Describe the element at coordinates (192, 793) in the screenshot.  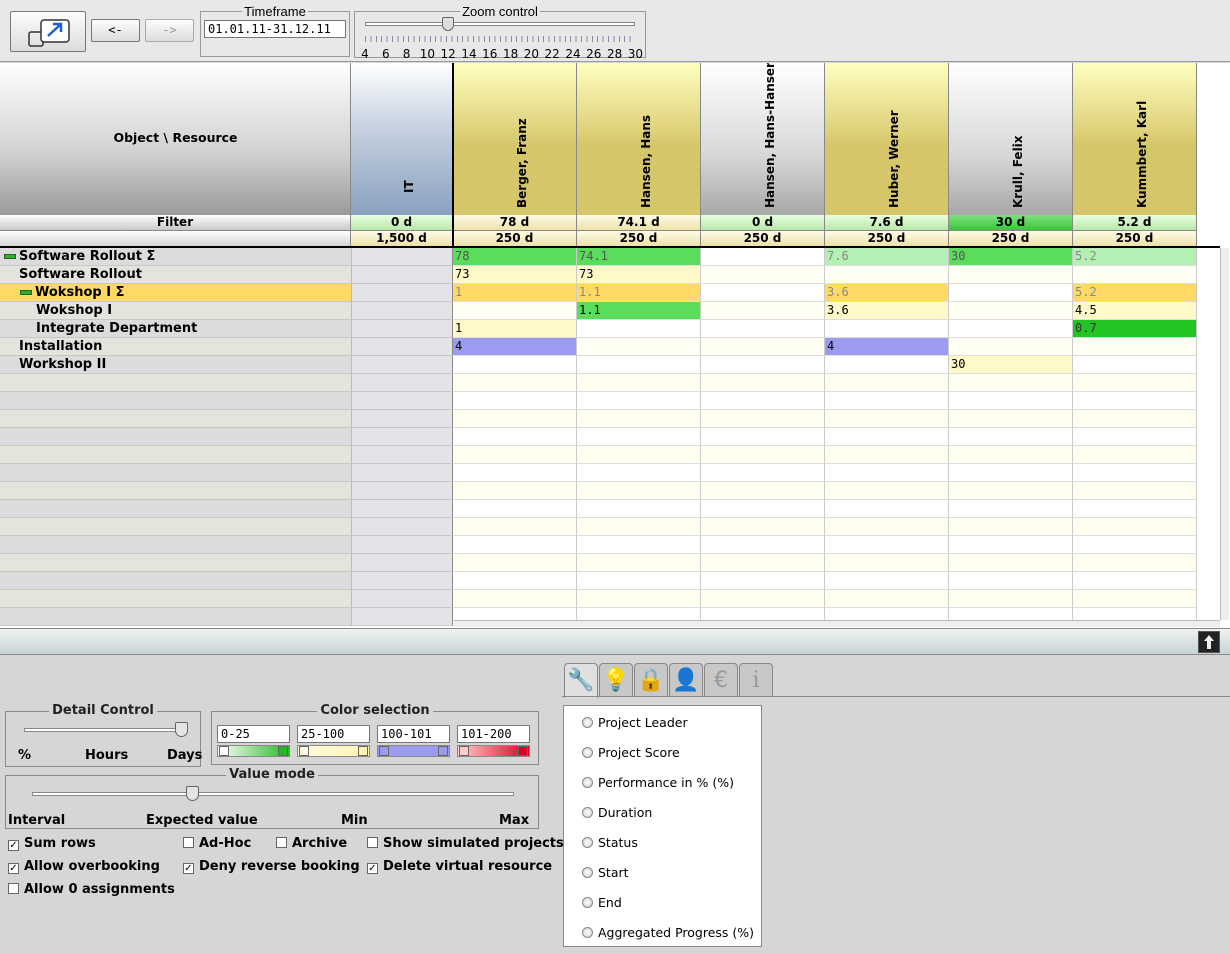
I see `value-mode-slider-thumb` at that location.